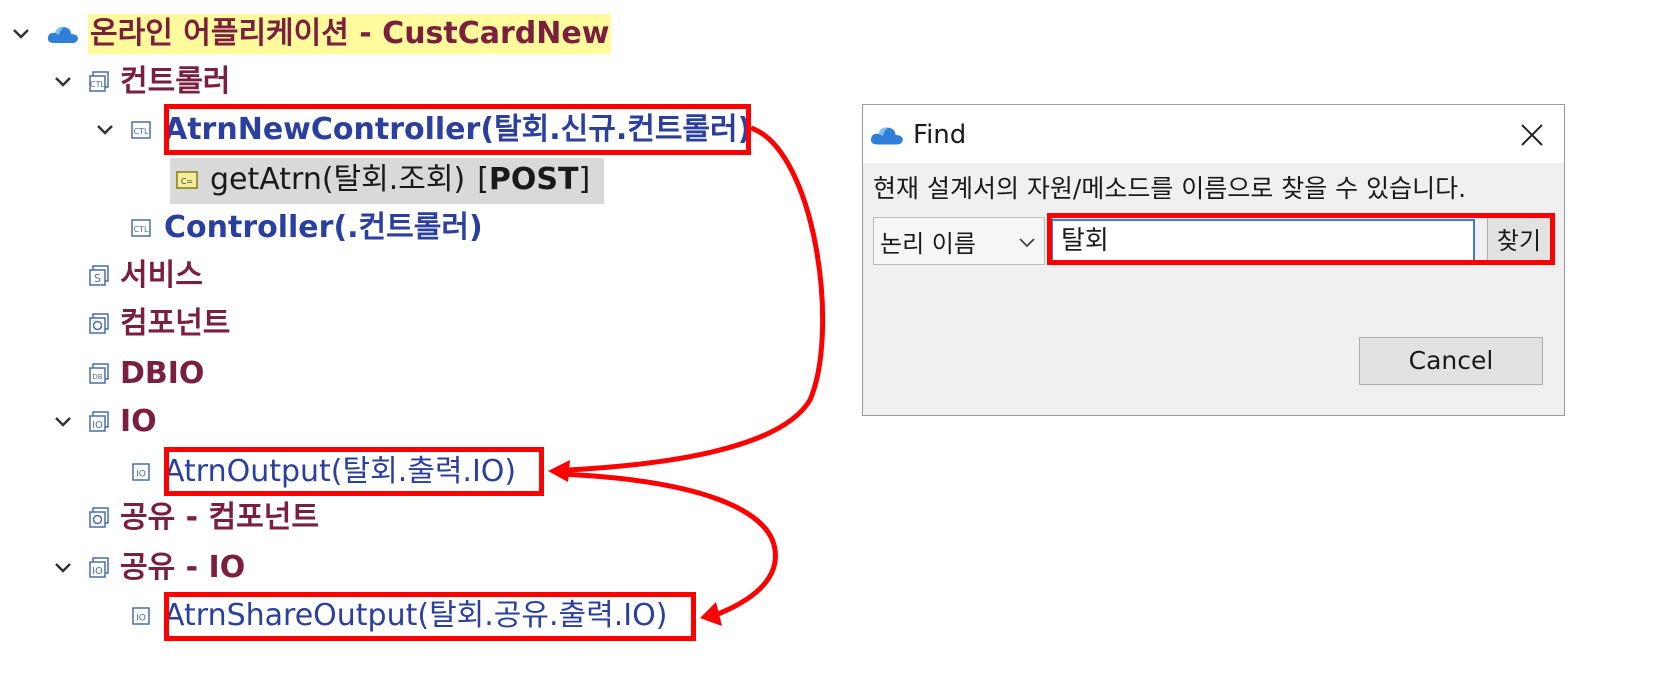 The image size is (1665, 685). What do you see at coordinates (350, 34) in the screenshot?
I see `root-label: 온라인 어플리케이션 - CustCardNew` at bounding box center [350, 34].